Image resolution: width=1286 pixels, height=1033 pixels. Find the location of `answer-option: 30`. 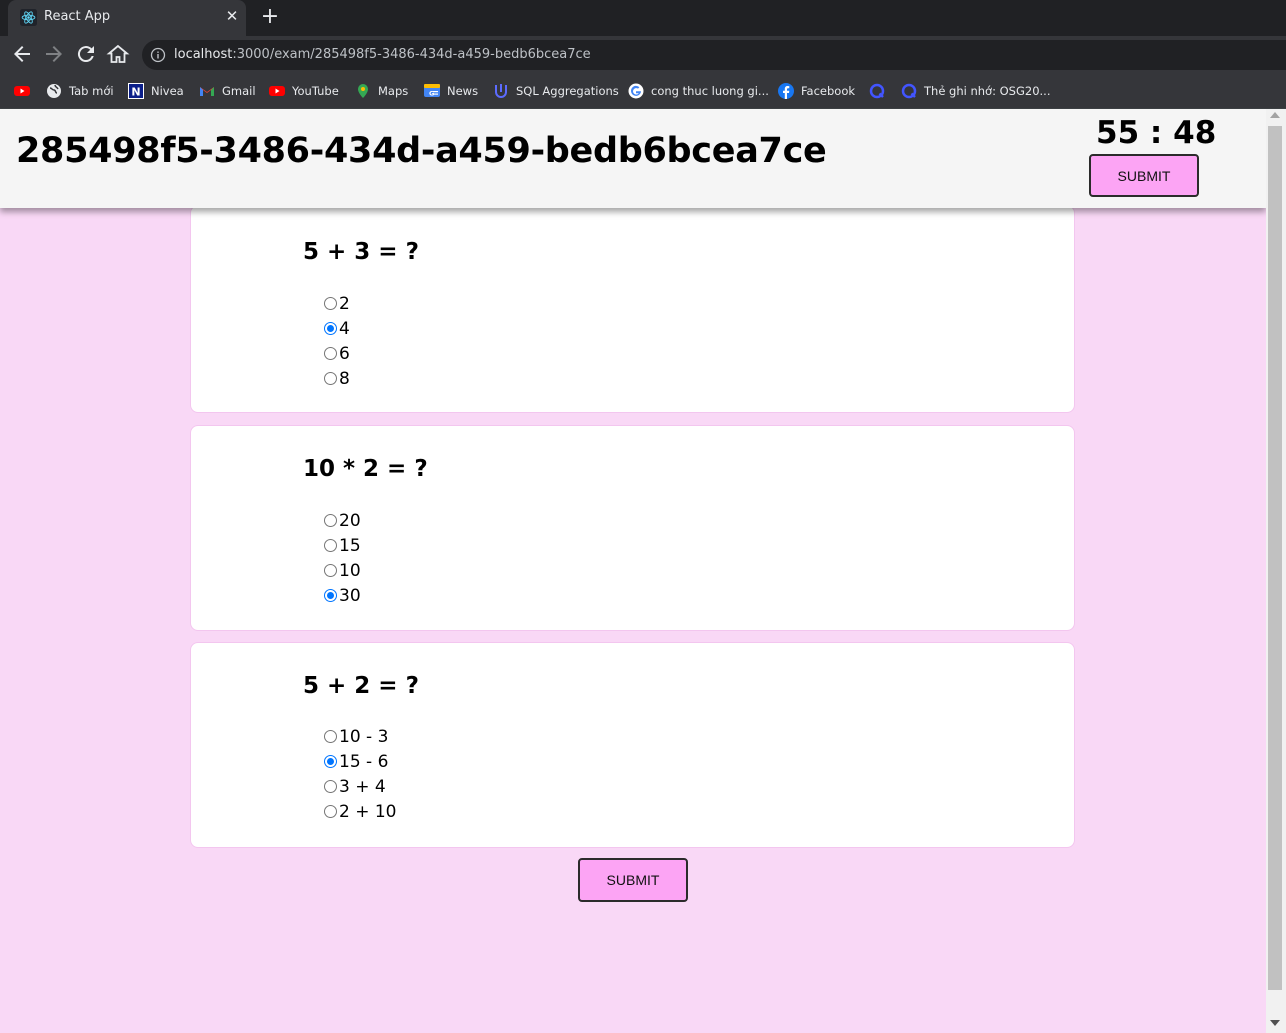

answer-option: 30 is located at coordinates (342, 595).